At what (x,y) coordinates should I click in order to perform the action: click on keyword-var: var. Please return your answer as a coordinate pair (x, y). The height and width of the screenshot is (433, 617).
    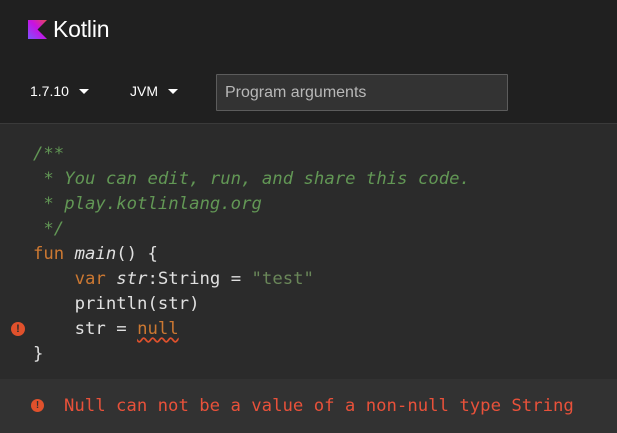
    Looking at the image, I should click on (90, 279).